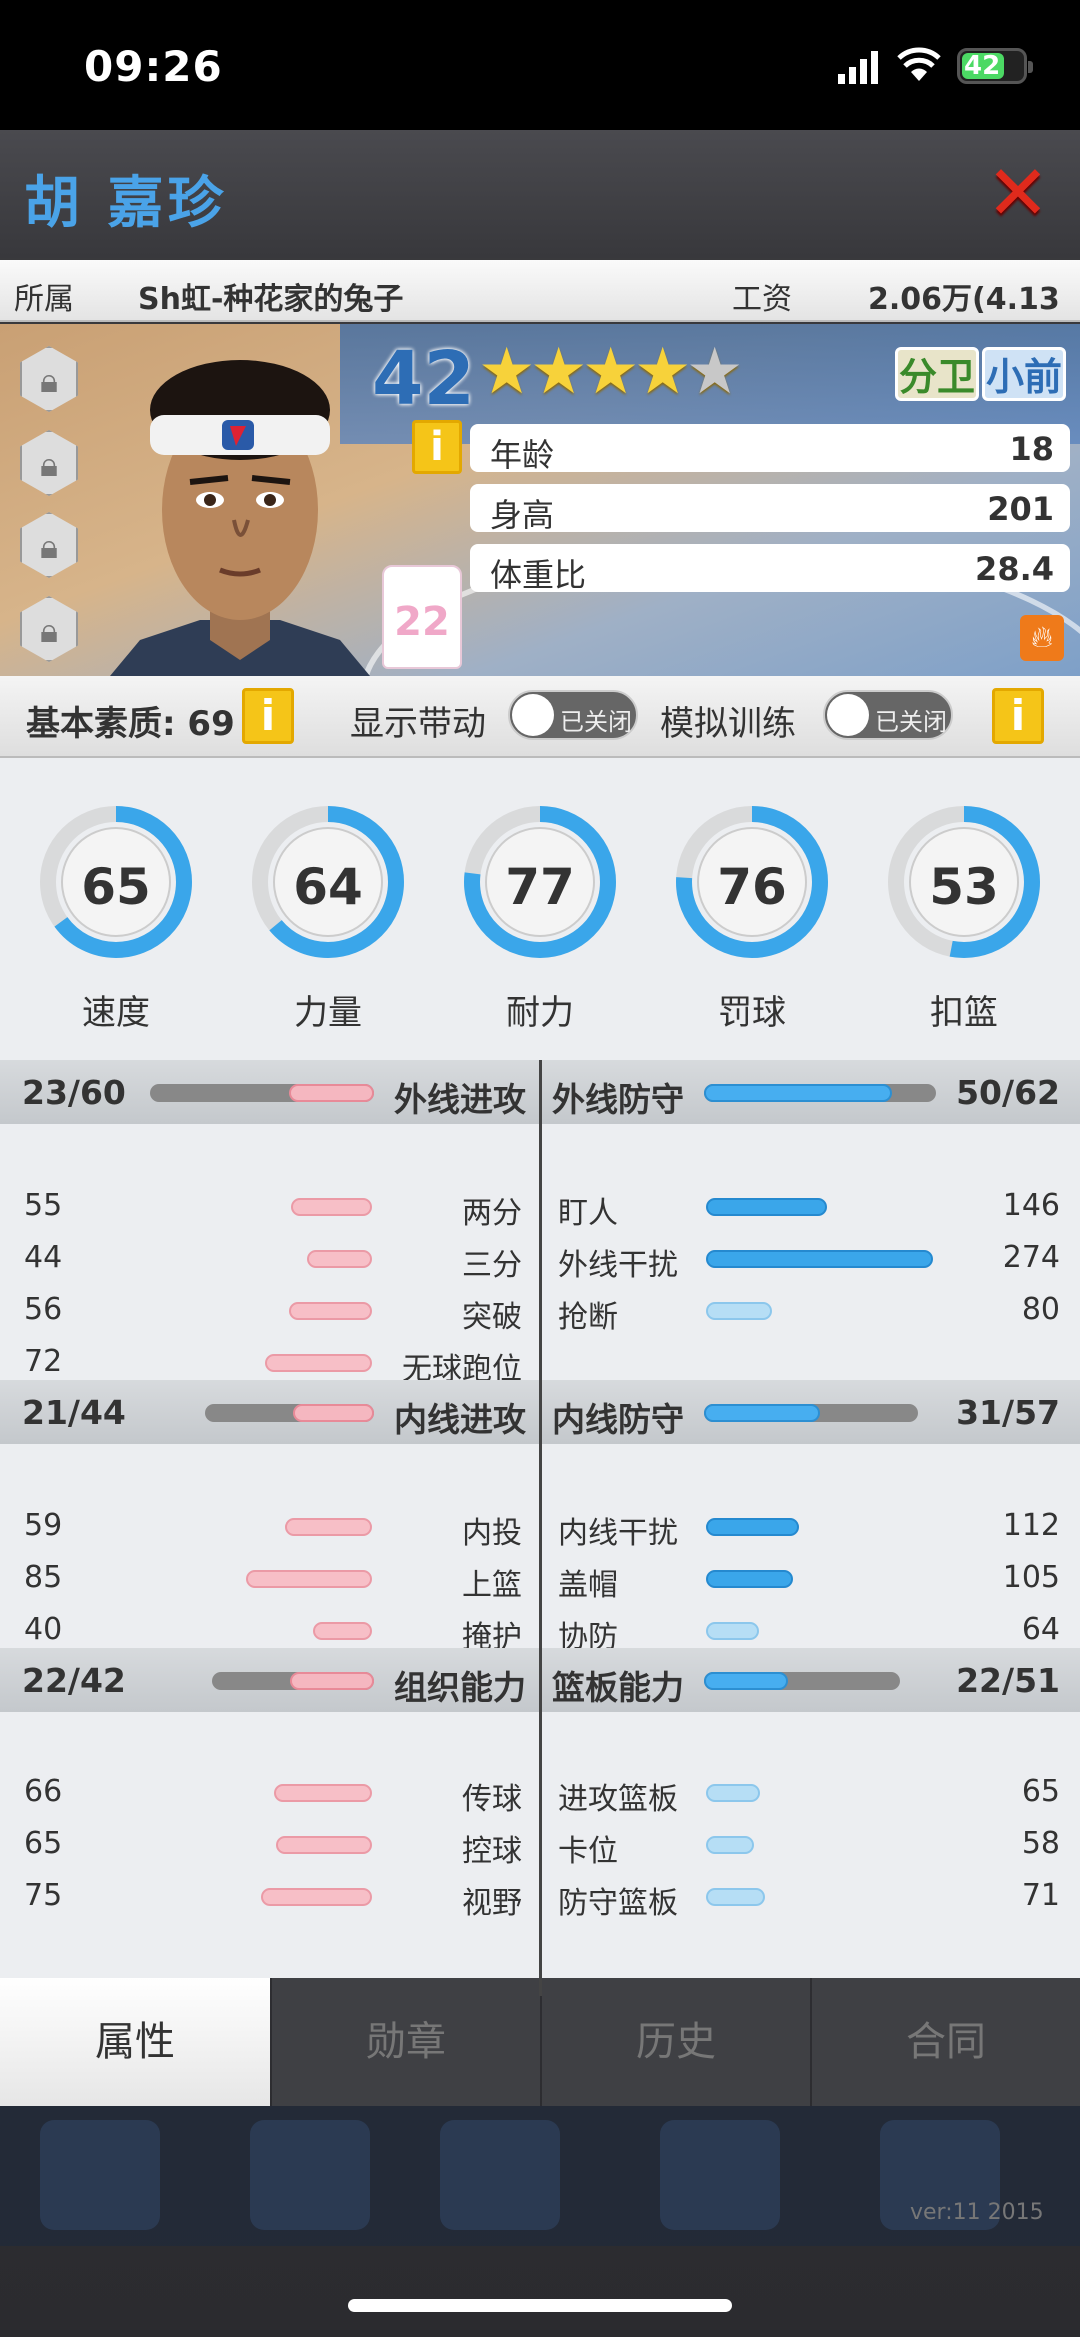  What do you see at coordinates (618, 1799) in the screenshot?
I see `stat-label: 进攻篮板` at bounding box center [618, 1799].